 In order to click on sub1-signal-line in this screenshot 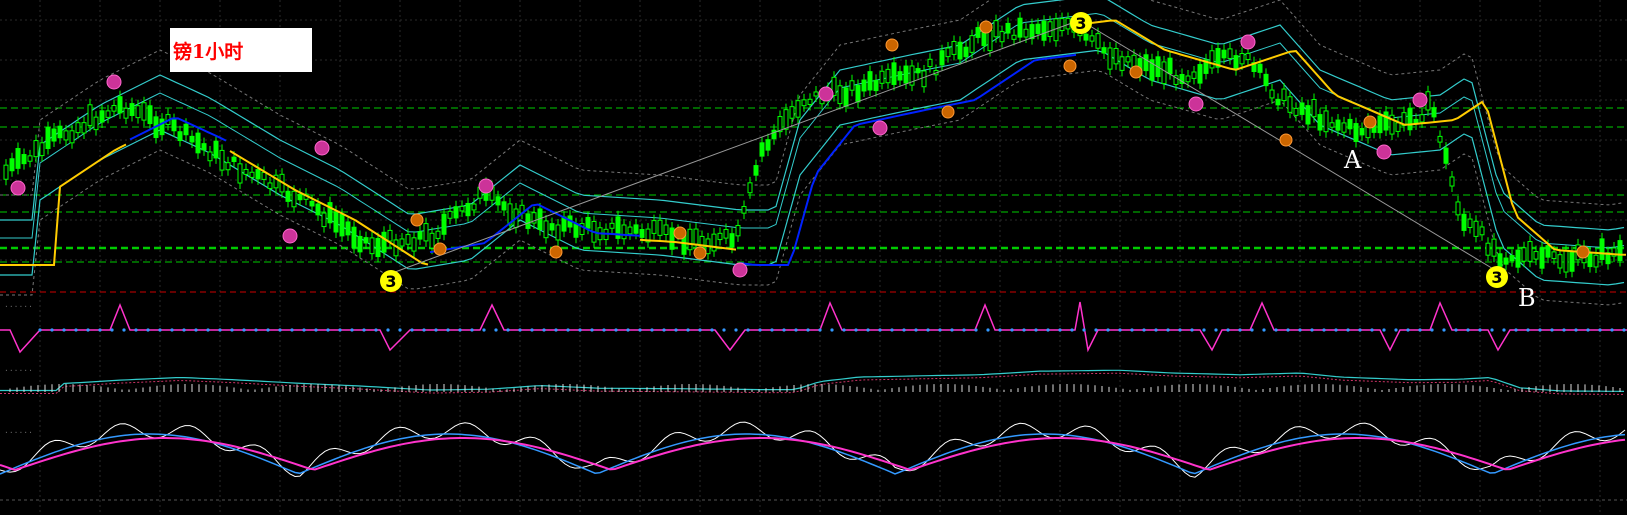, I will do `click(813, 327)`.